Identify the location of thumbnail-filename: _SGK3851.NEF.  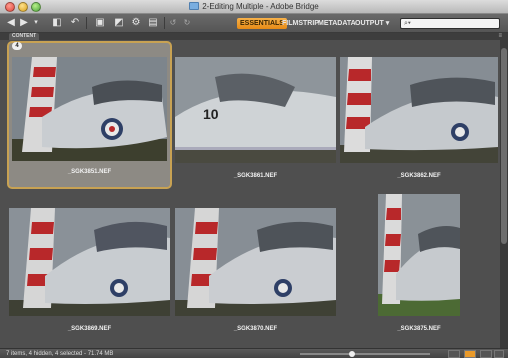
(89, 172).